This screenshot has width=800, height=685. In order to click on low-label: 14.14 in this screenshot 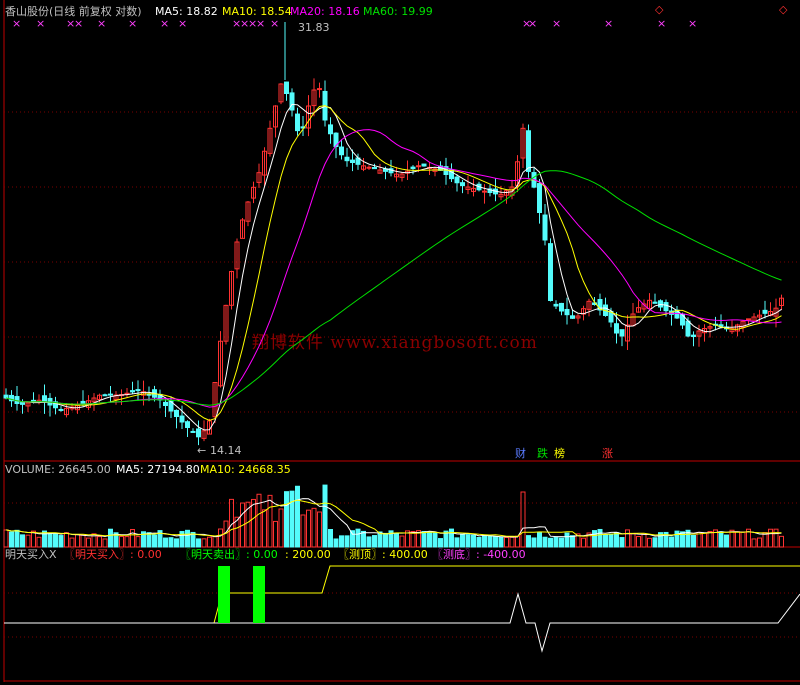, I will do `click(226, 450)`.